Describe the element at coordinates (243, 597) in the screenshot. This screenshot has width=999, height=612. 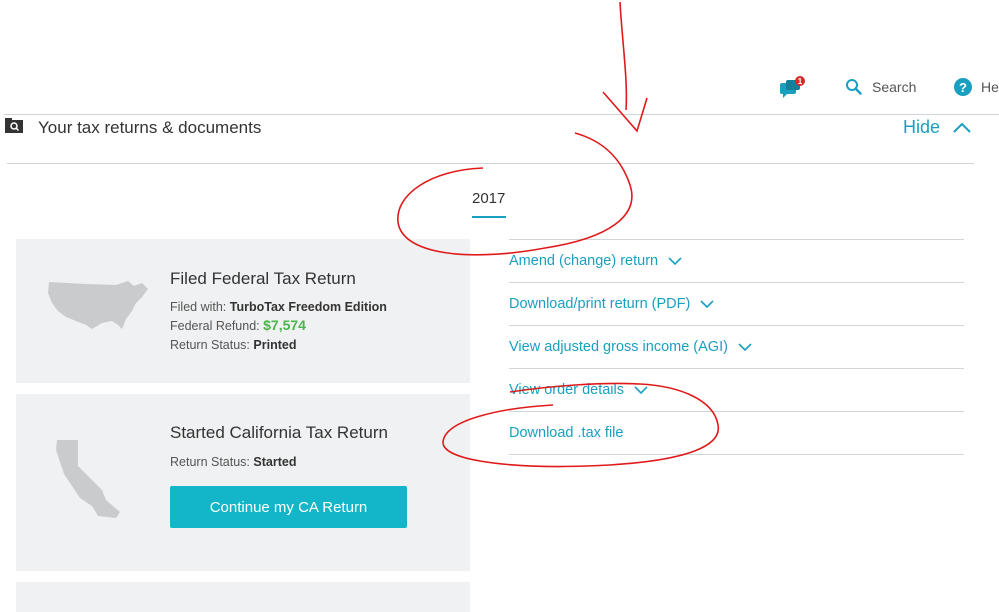
I see `additional-card` at that location.